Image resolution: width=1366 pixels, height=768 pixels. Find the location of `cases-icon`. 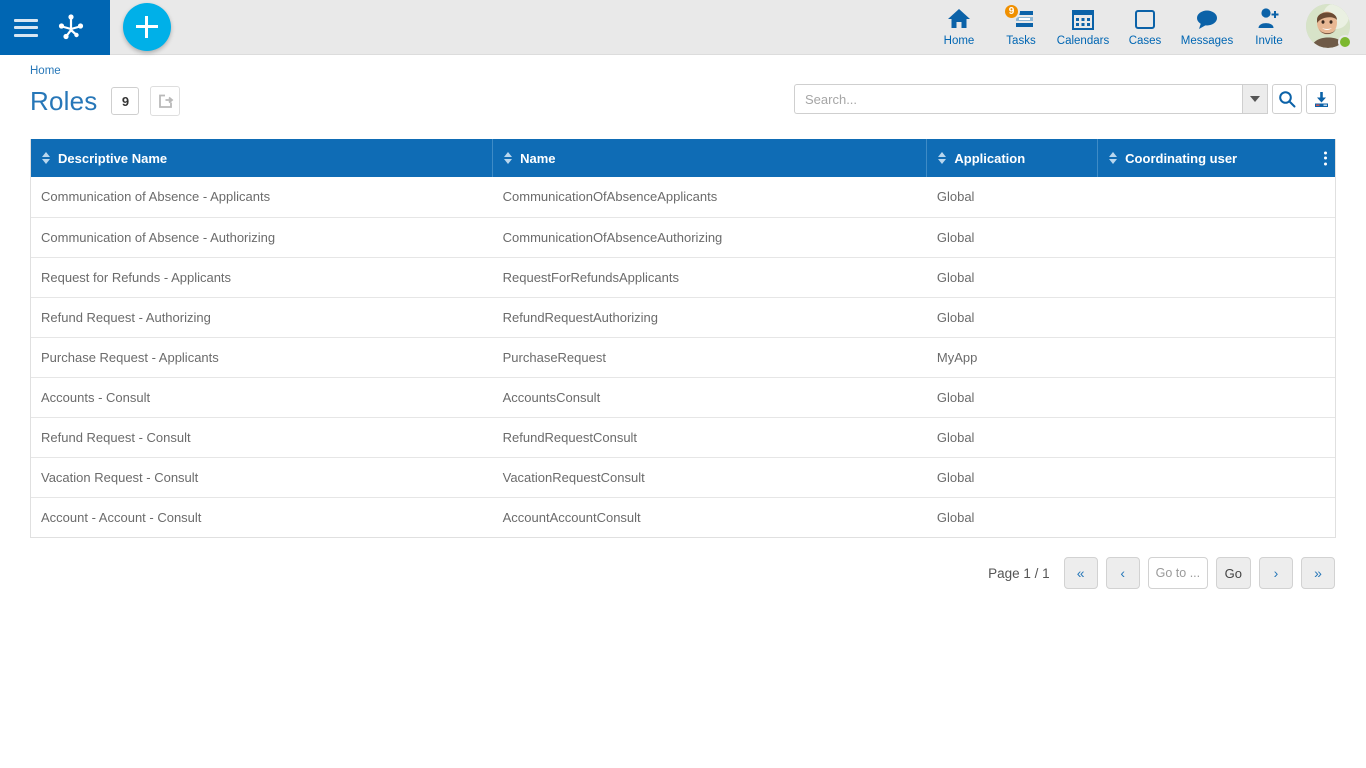

cases-icon is located at coordinates (1145, 19).